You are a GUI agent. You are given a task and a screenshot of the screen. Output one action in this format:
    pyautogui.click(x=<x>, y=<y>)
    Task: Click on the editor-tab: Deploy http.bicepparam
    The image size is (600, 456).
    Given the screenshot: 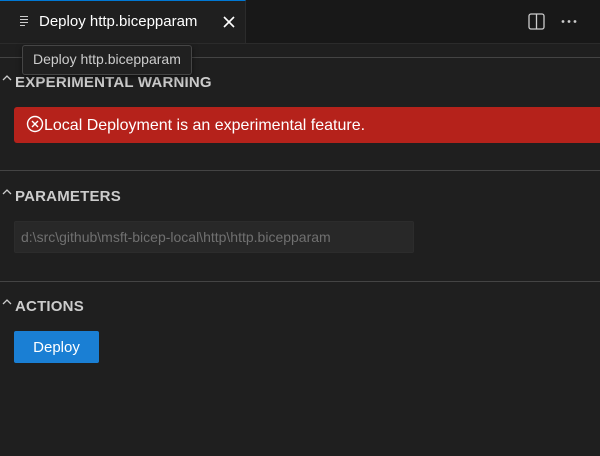 What is the action you would take?
    pyautogui.click(x=123, y=21)
    